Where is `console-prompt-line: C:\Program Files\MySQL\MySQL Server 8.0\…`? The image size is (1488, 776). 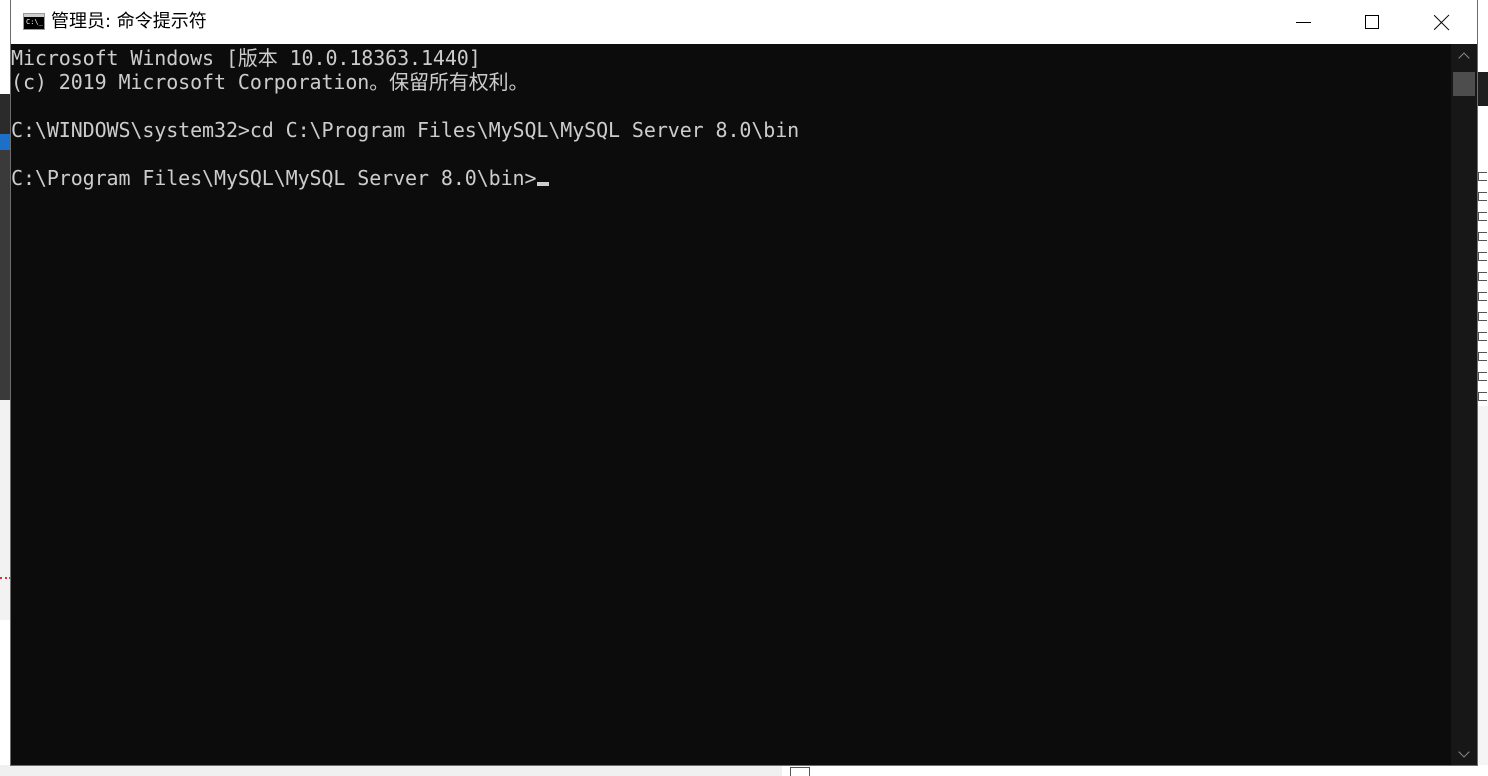 console-prompt-line: C:\Program Files\MySQL\MySQL Server 8.0\… is located at coordinates (280, 178).